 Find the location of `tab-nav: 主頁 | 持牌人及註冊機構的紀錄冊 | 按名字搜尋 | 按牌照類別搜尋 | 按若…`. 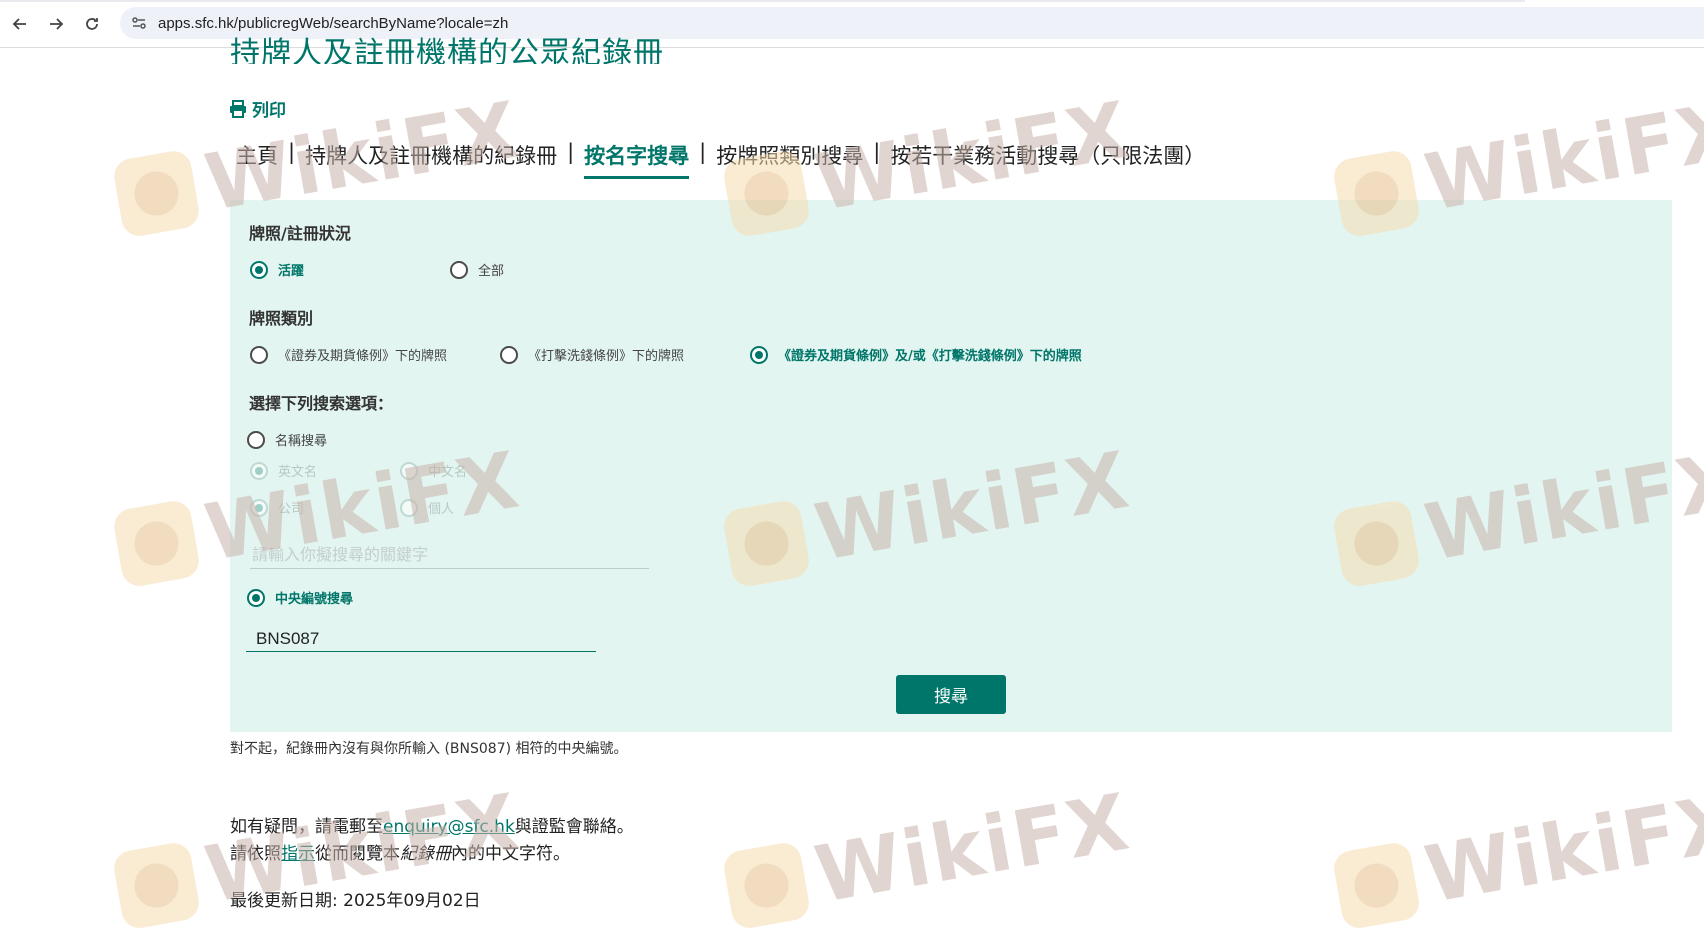

tab-nav: 主頁 | 持牌人及註冊機構的紀錄冊 | 按名字搜尋 | 按牌照類別搜尋 | 按若… is located at coordinates (720, 159).